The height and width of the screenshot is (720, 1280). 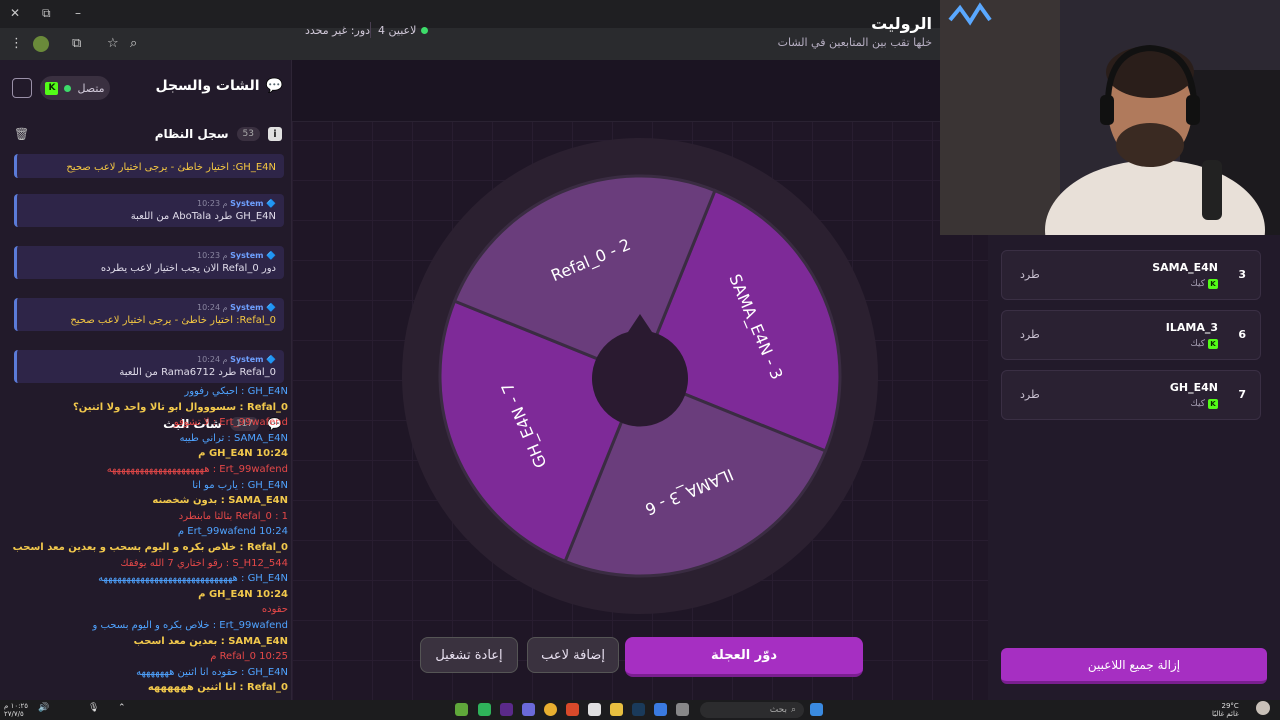 What do you see at coordinates (190, 625) in the screenshot?
I see `chat-message-text: Ert_99wafend : خلاص بكره و اليوم بسحب و` at bounding box center [190, 625].